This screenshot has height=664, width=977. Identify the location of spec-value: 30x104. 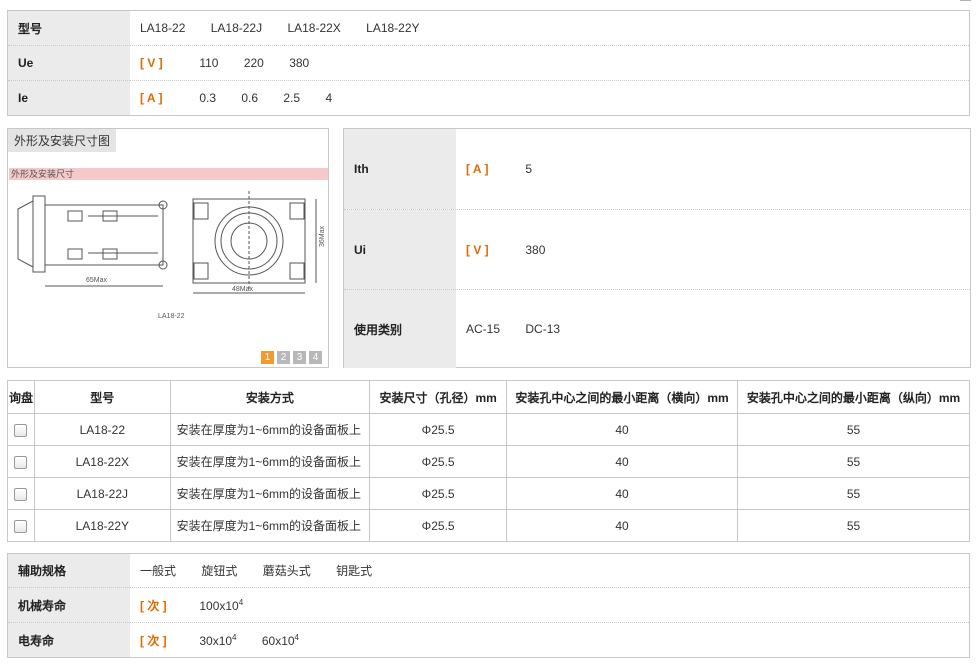
(217, 640).